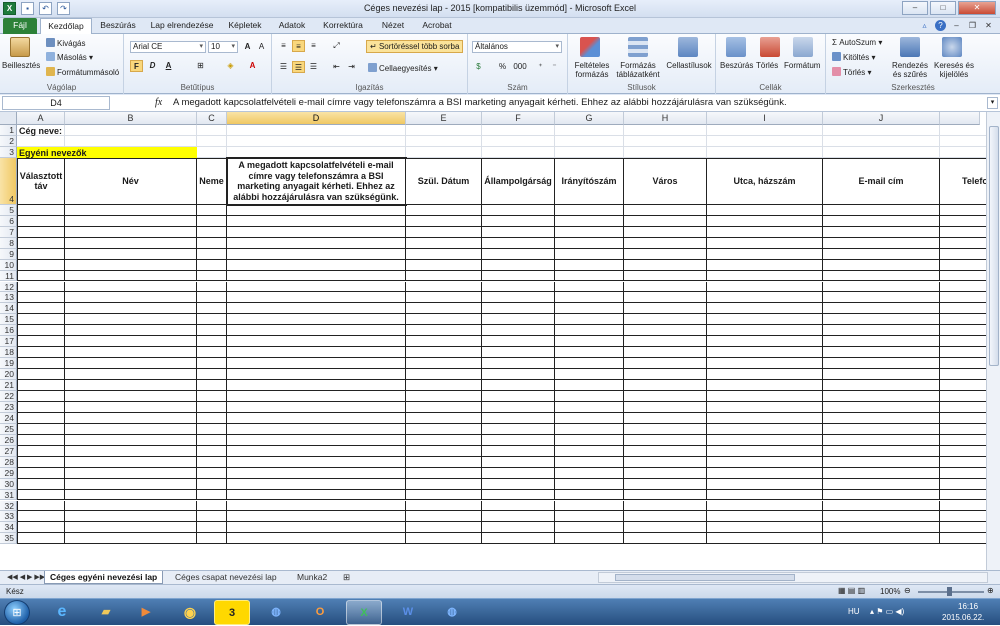  I want to click on doc-minimize-icon: –, so click(956, 25).